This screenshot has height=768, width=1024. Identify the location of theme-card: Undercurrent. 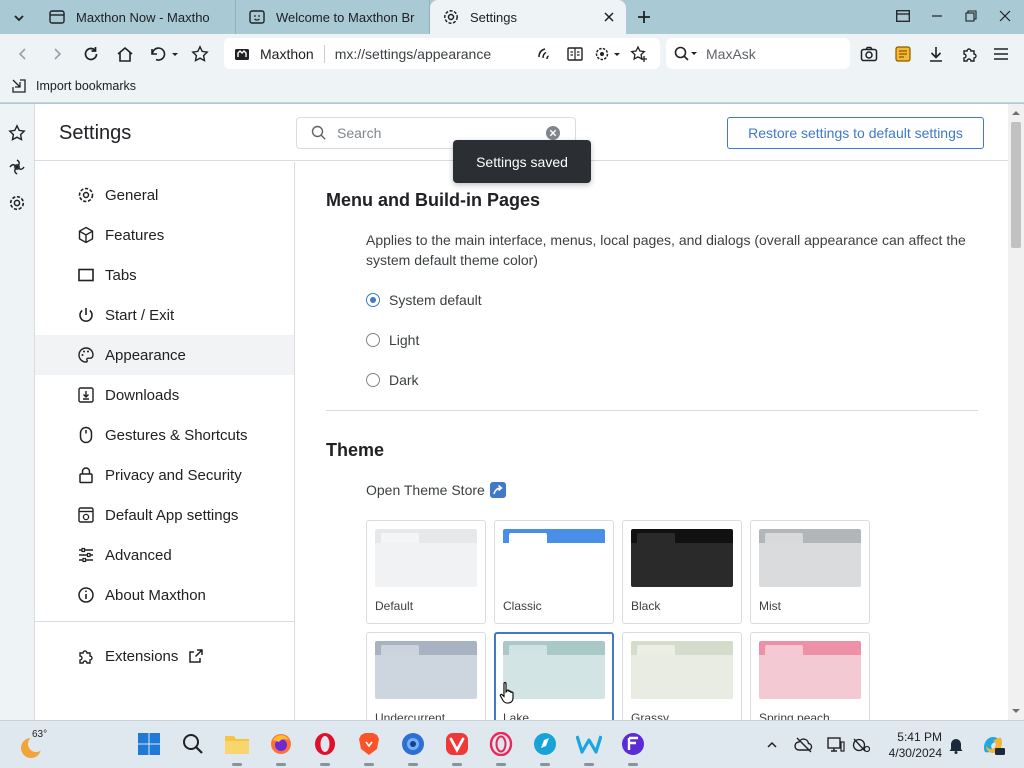
(426, 676).